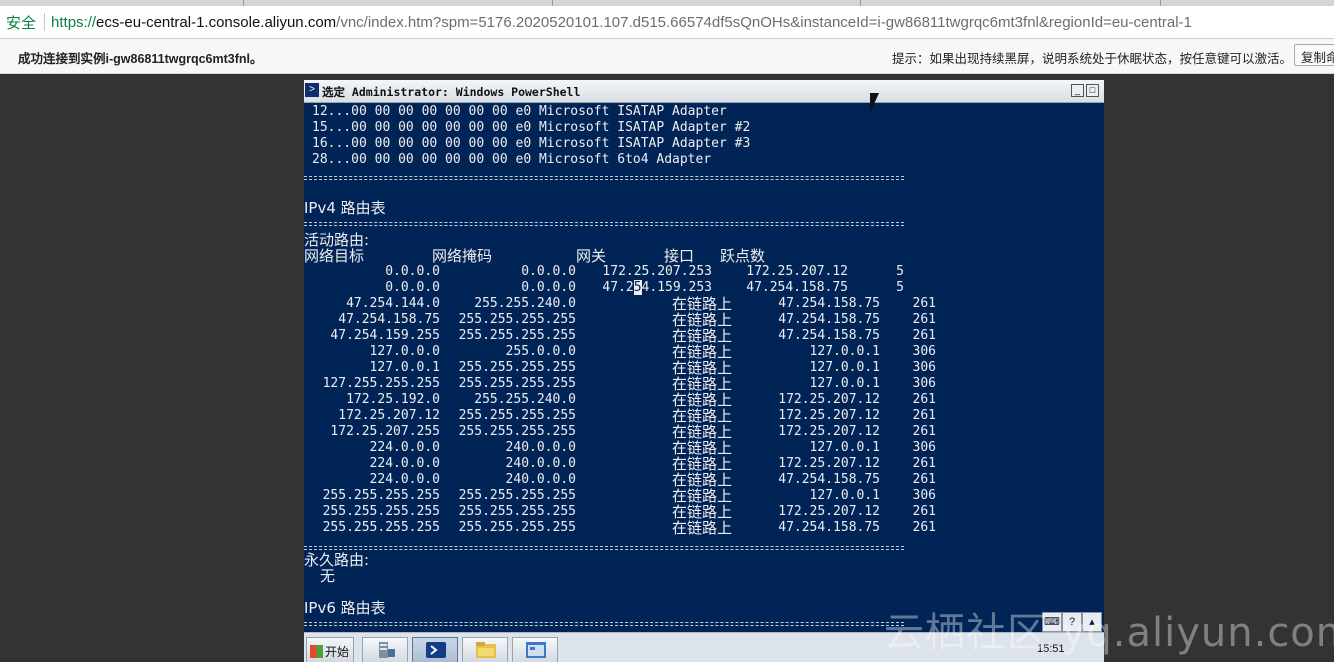 The image size is (1334, 662). I want to click on url-host: ecs-eu-central-1.console.aliyun.com, so click(216, 22).